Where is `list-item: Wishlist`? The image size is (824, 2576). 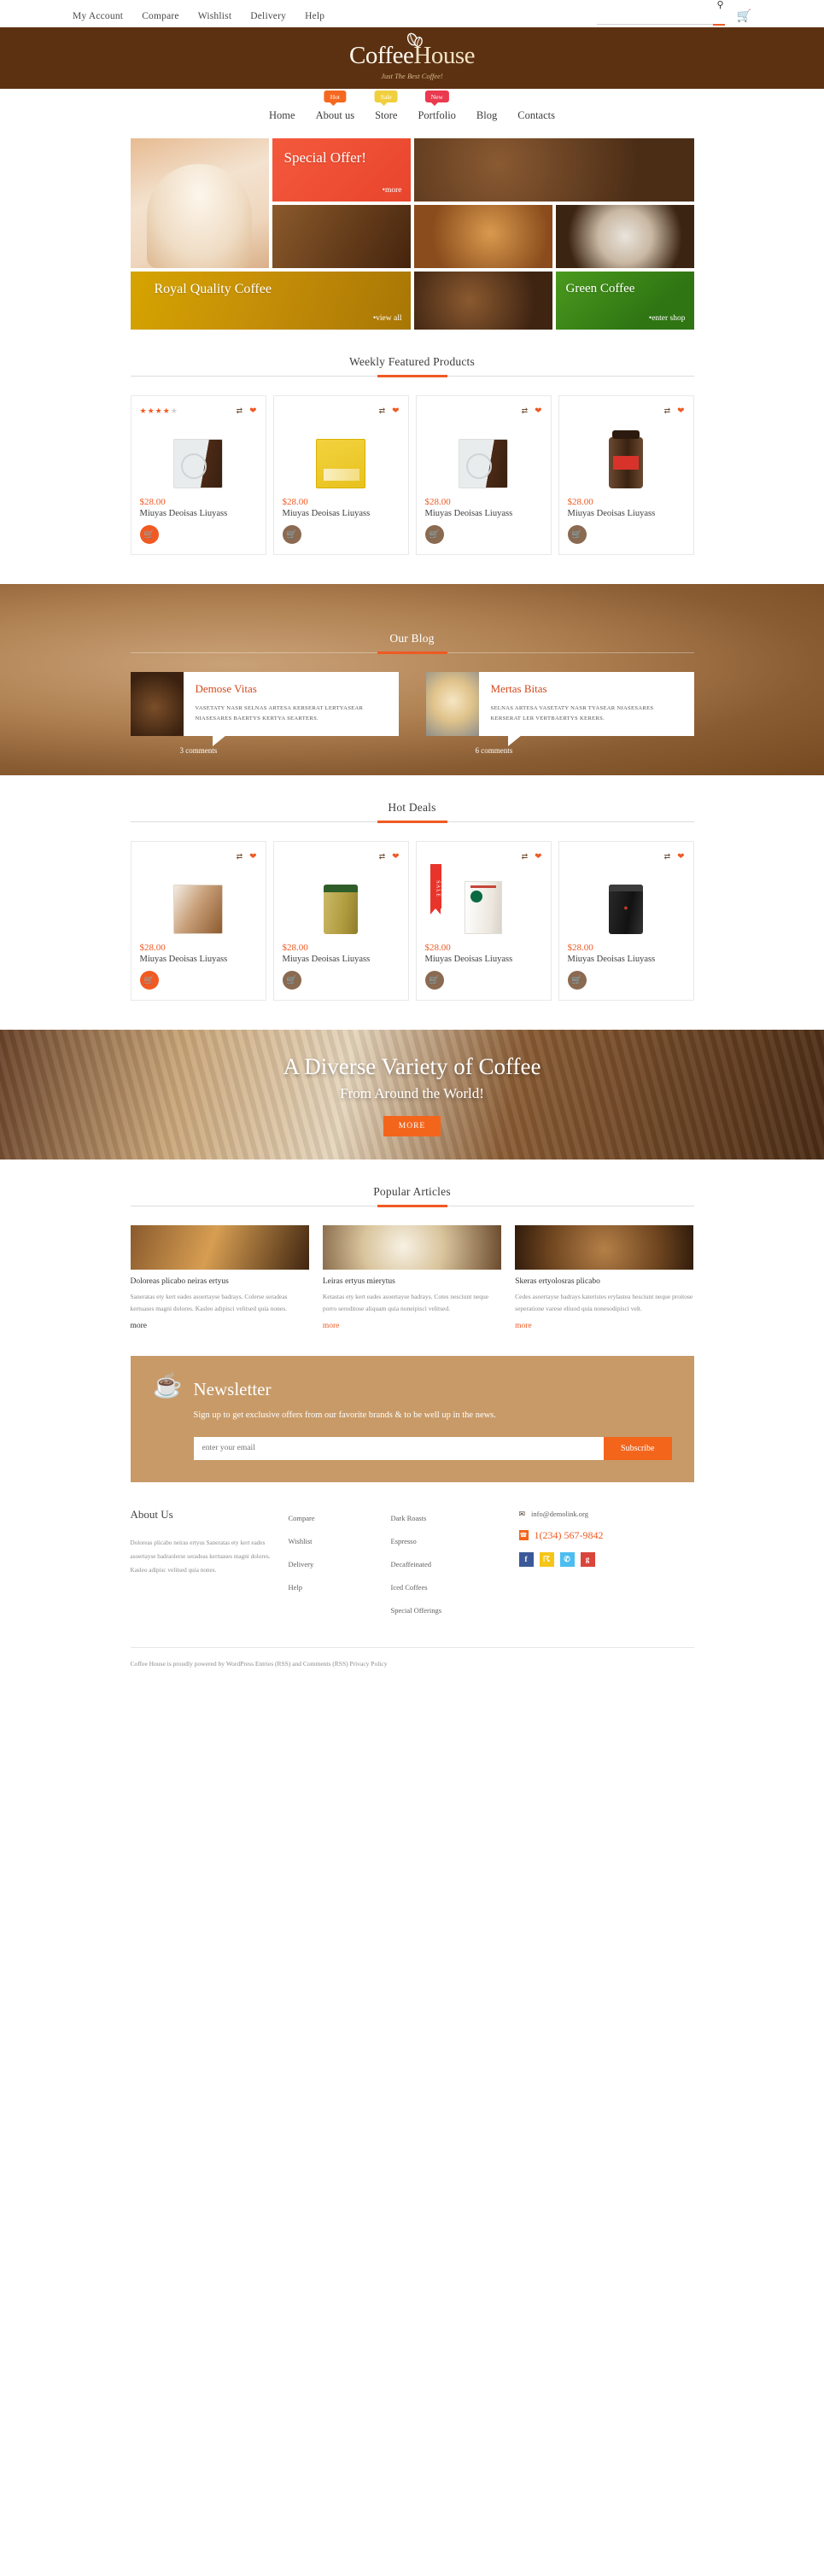
list-item: Wishlist is located at coordinates (336, 1540).